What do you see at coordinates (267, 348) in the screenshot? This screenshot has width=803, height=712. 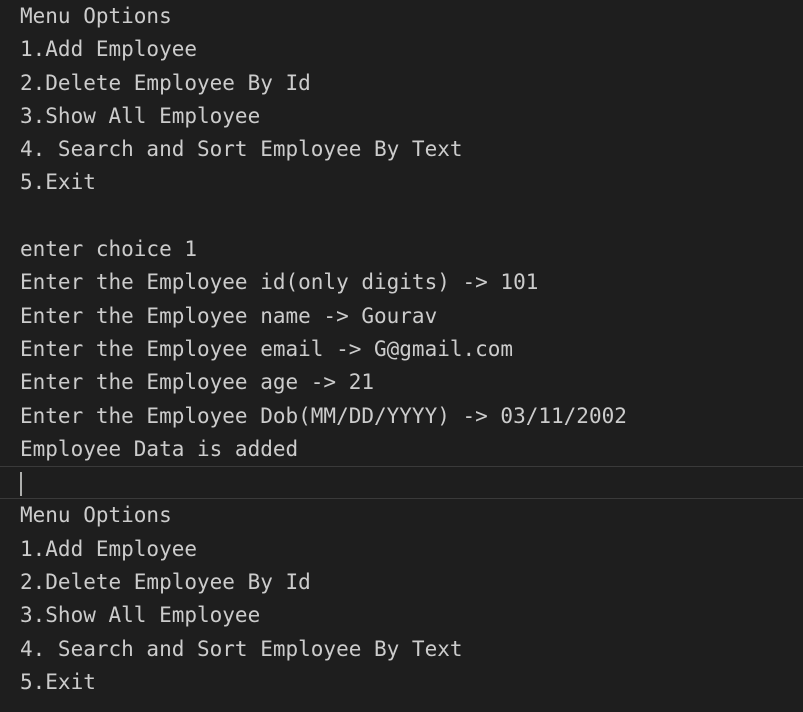 I see `employee-email-prompt: Enter the Employee email -> G@gmail.com` at bounding box center [267, 348].